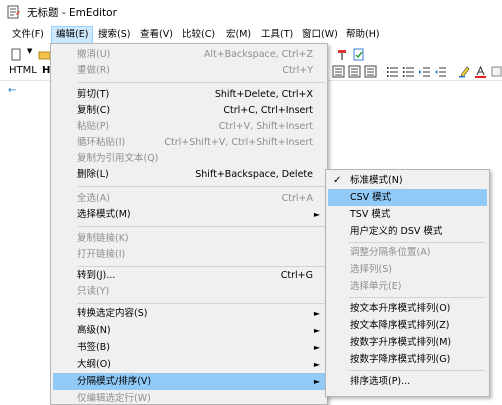 This screenshot has height=405, width=502. I want to click on submenu-item-sort-text-desc: 按文本降序模式排列(Z), so click(407, 325).